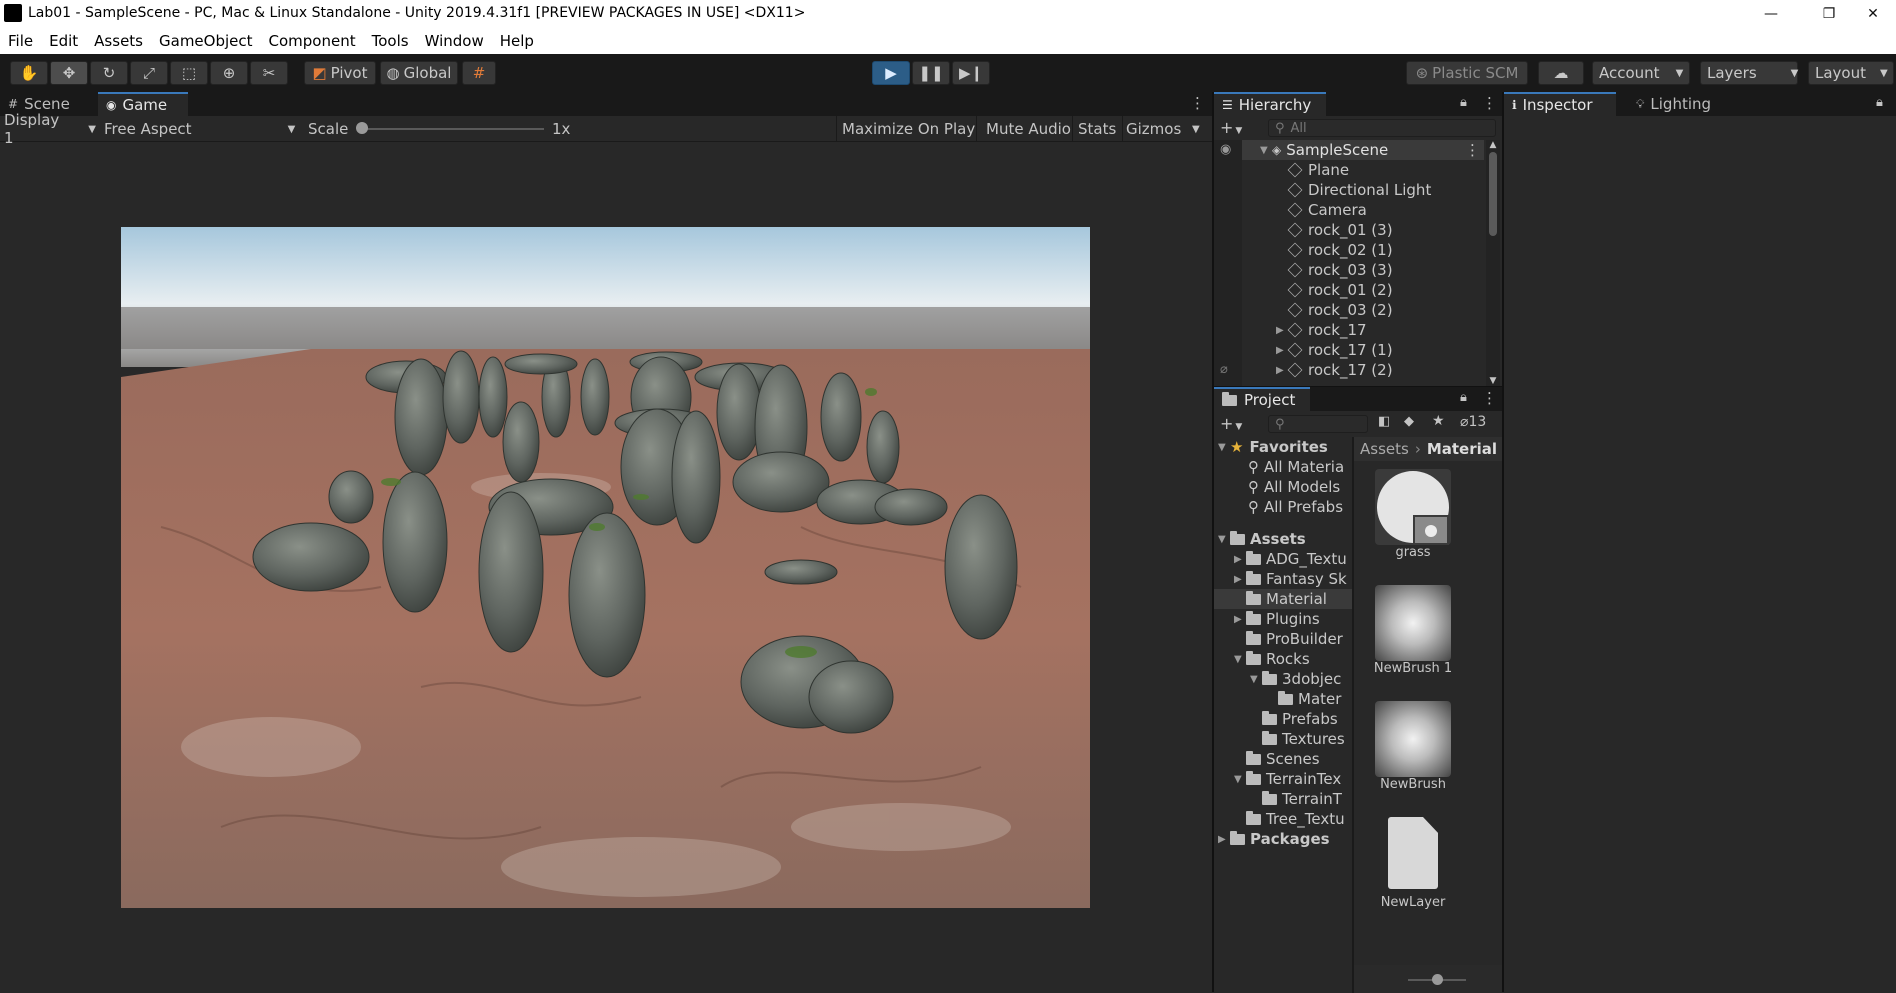 The image size is (1896, 993). What do you see at coordinates (1363, 350) in the screenshot?
I see `hierarchy-item: ▶ rock_17 (1)` at bounding box center [1363, 350].